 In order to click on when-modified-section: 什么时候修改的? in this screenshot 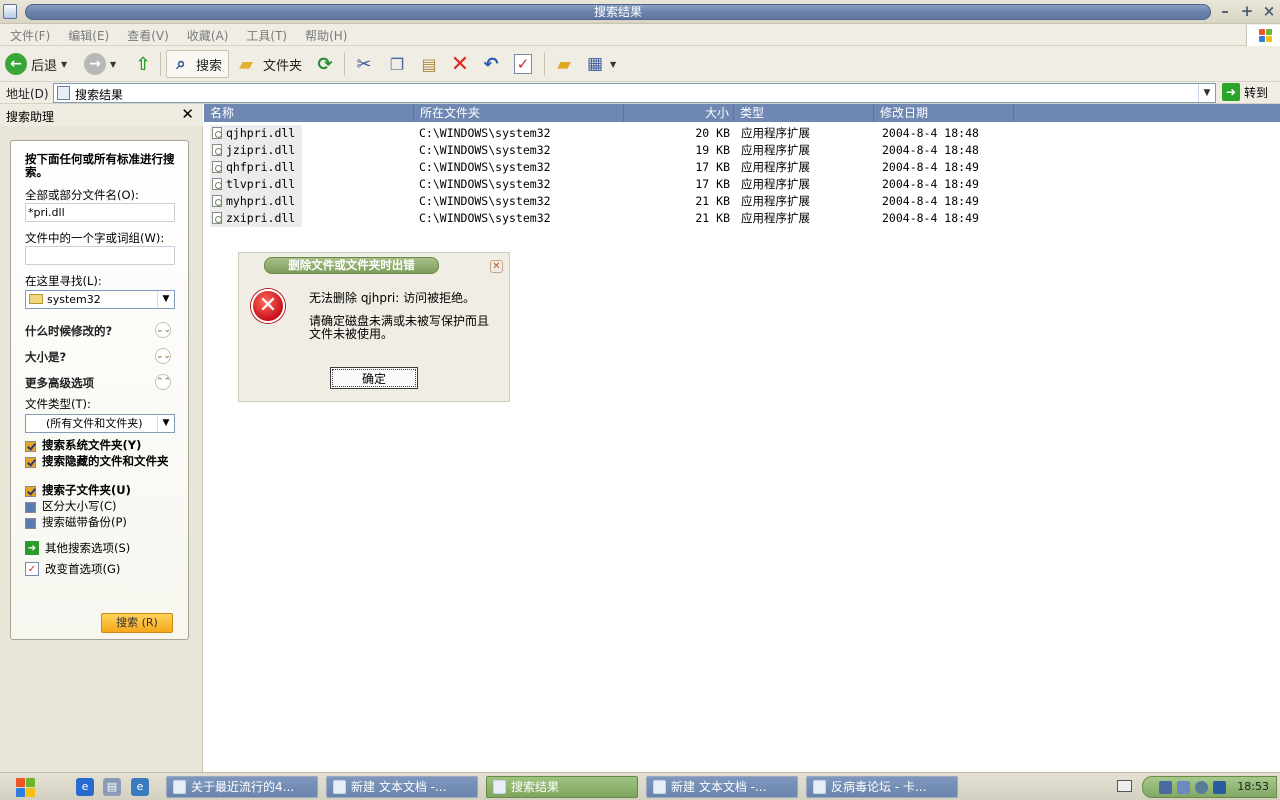, I will do `click(68, 331)`.